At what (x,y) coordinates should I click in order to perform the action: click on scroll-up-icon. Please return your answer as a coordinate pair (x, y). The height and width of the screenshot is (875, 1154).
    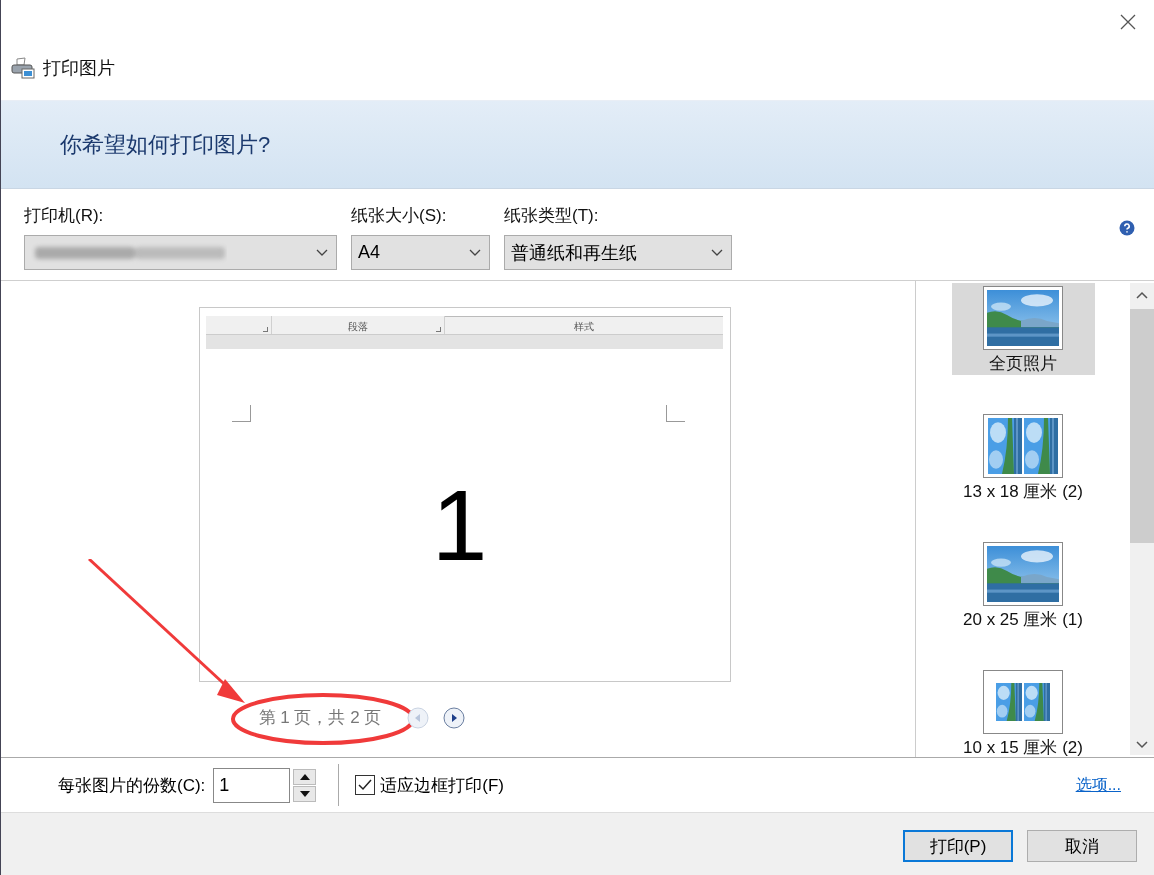
    Looking at the image, I should click on (1142, 295).